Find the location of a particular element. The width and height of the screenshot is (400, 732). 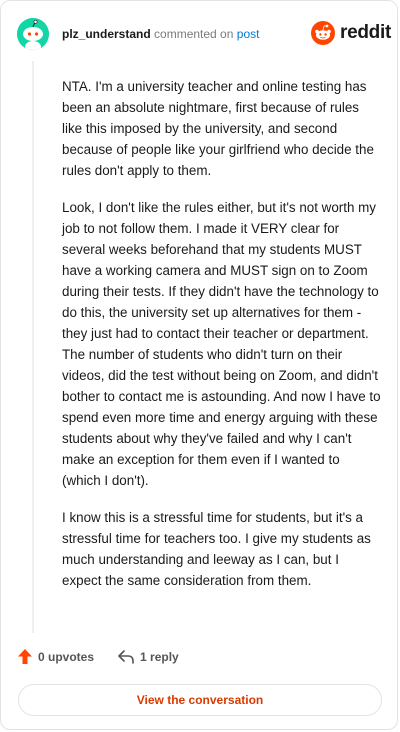

username-link: plz_understand is located at coordinates (106, 34).